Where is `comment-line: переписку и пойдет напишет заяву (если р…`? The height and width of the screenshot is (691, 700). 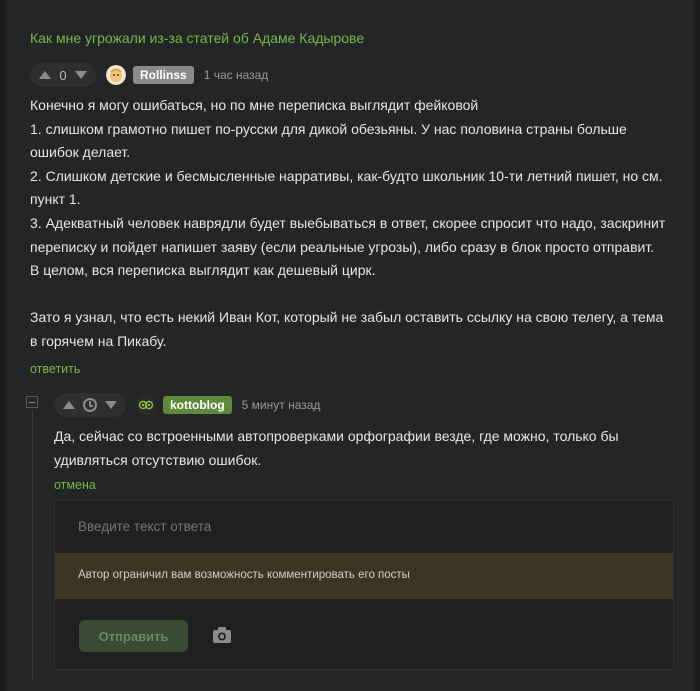 comment-line: переписку и пойдет напишет заяву (если р… is located at coordinates (342, 246).